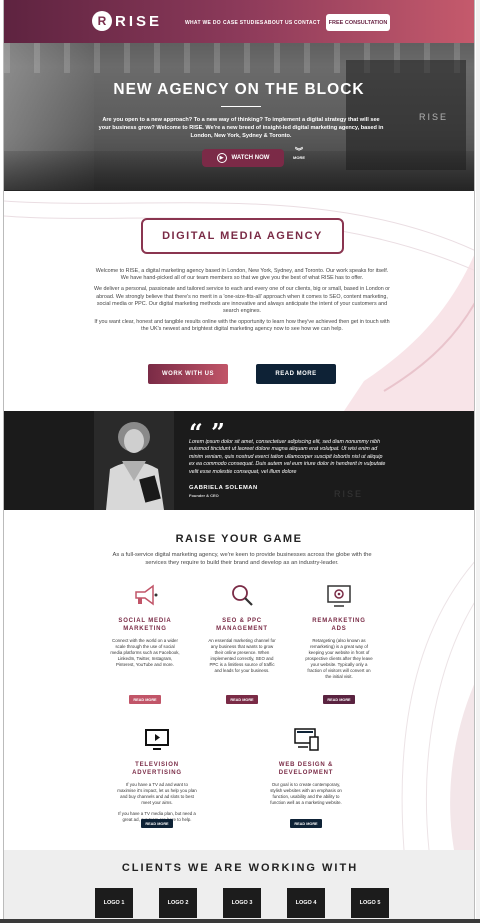  I want to click on testimonial-bg-sign: RISE, so click(349, 494).